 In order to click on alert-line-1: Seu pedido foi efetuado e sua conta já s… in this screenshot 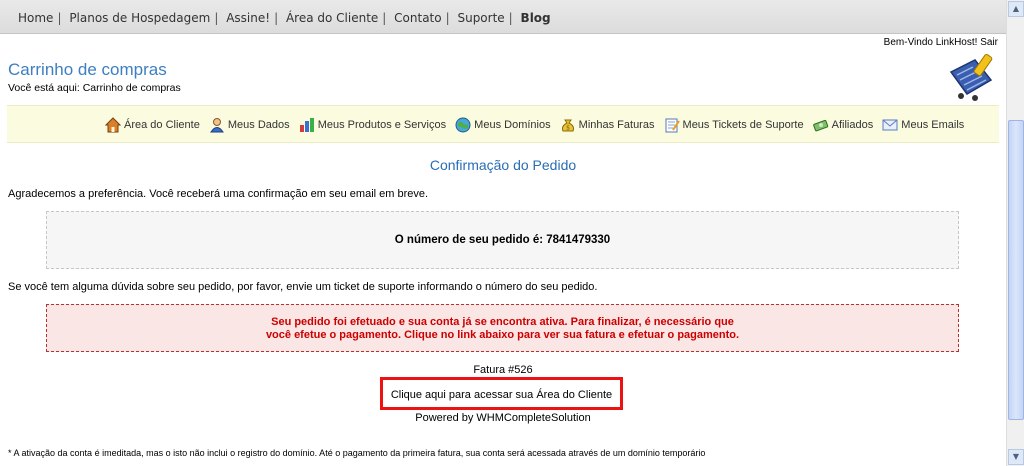, I will do `click(502, 322)`.